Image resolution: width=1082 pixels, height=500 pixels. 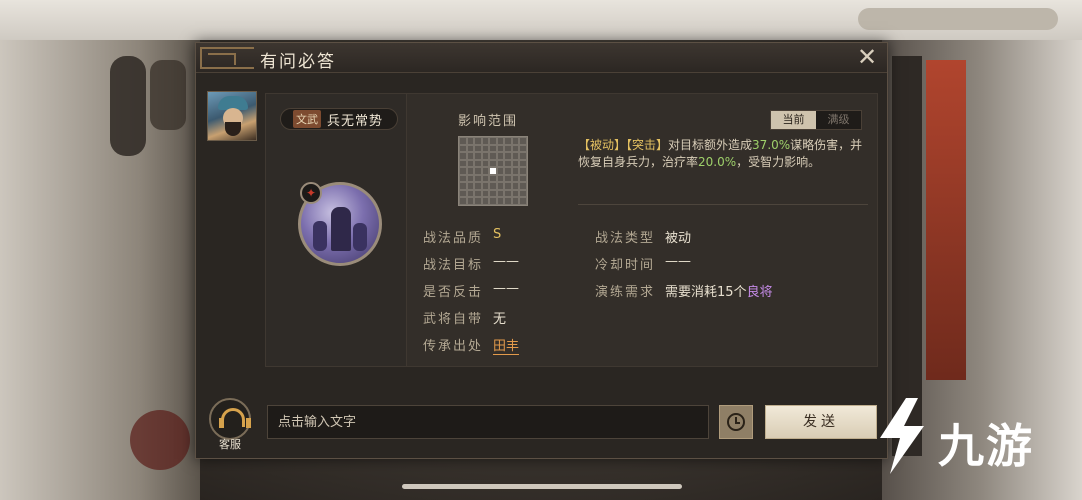 What do you see at coordinates (958, 19) in the screenshot?
I see `background-top-button` at bounding box center [958, 19].